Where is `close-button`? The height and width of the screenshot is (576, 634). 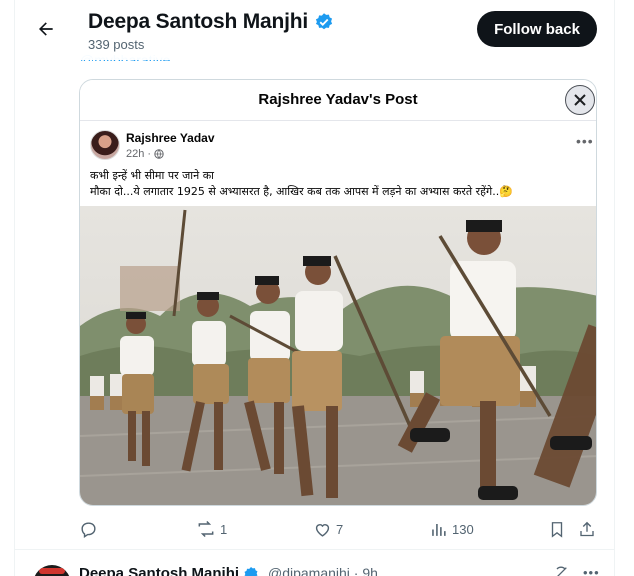 close-button is located at coordinates (580, 100).